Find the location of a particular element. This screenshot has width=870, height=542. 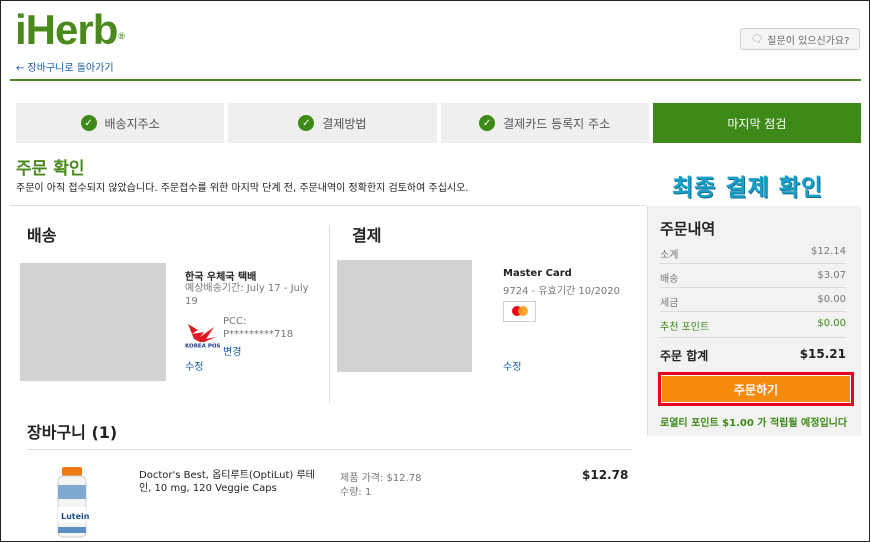

product-image: Lutein is located at coordinates (72, 503).